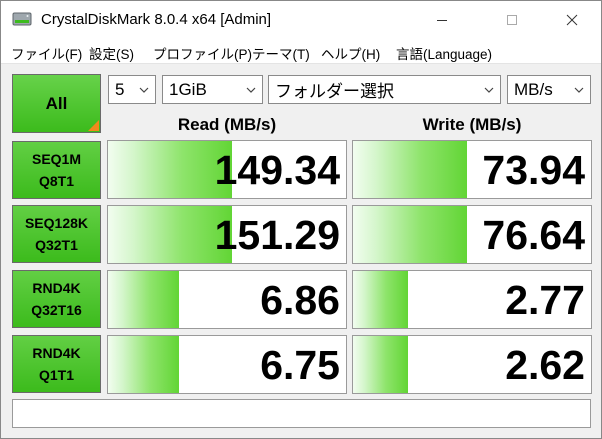 This screenshot has width=602, height=439. Describe the element at coordinates (533, 170) in the screenshot. I see `write-value: 73.94` at that location.